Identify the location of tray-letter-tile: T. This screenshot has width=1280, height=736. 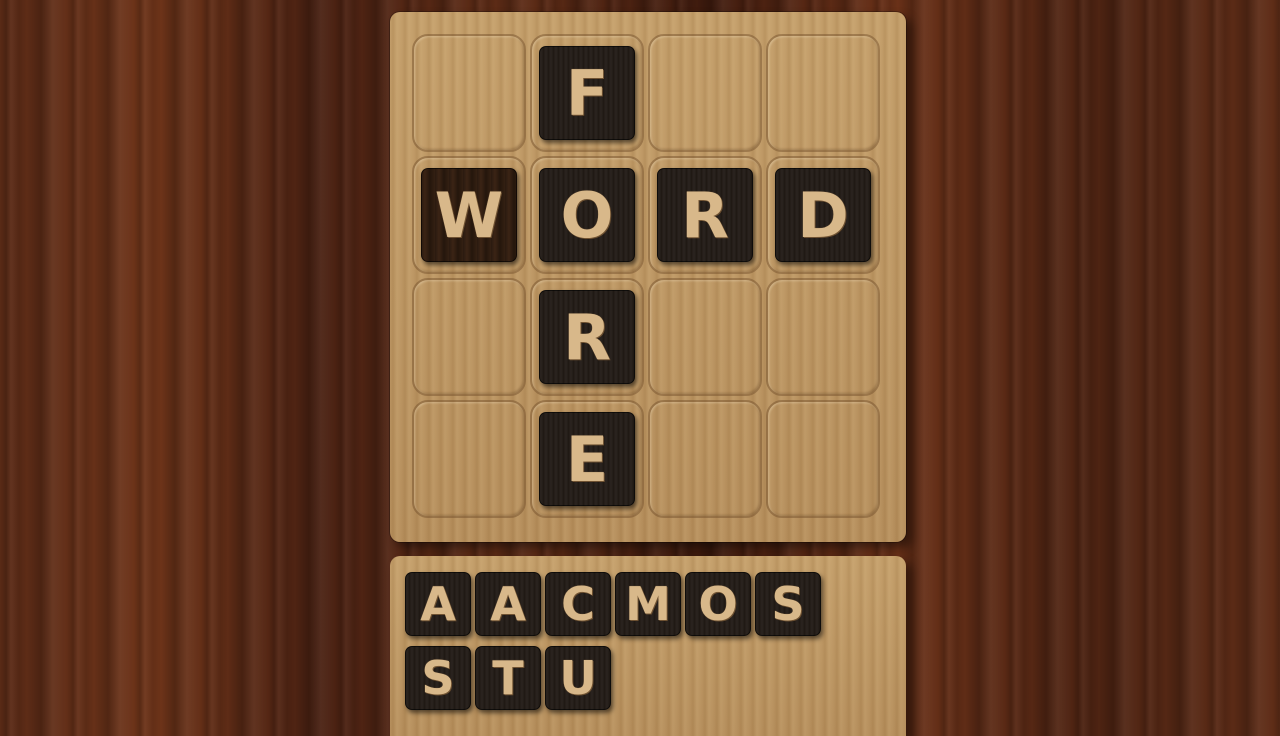
(508, 678).